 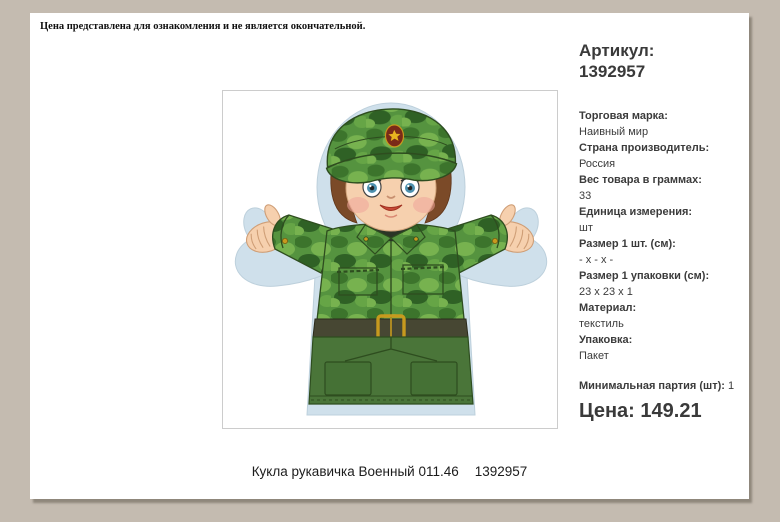 I want to click on attribute-row: Страна производитель: Россия, so click(x=663, y=156).